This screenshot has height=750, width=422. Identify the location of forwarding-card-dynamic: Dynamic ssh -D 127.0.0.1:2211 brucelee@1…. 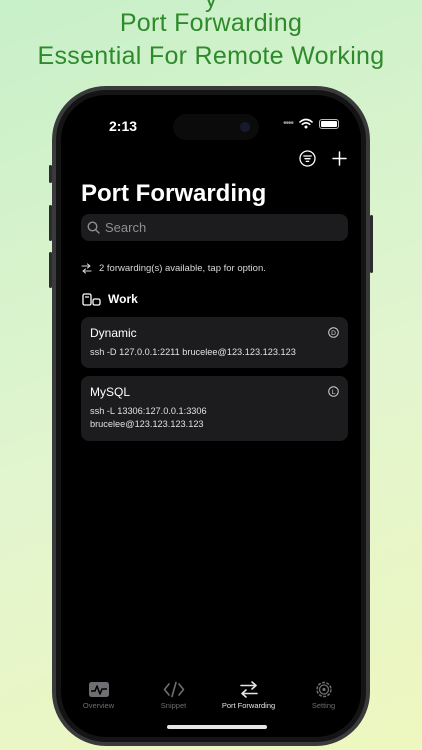
(214, 342).